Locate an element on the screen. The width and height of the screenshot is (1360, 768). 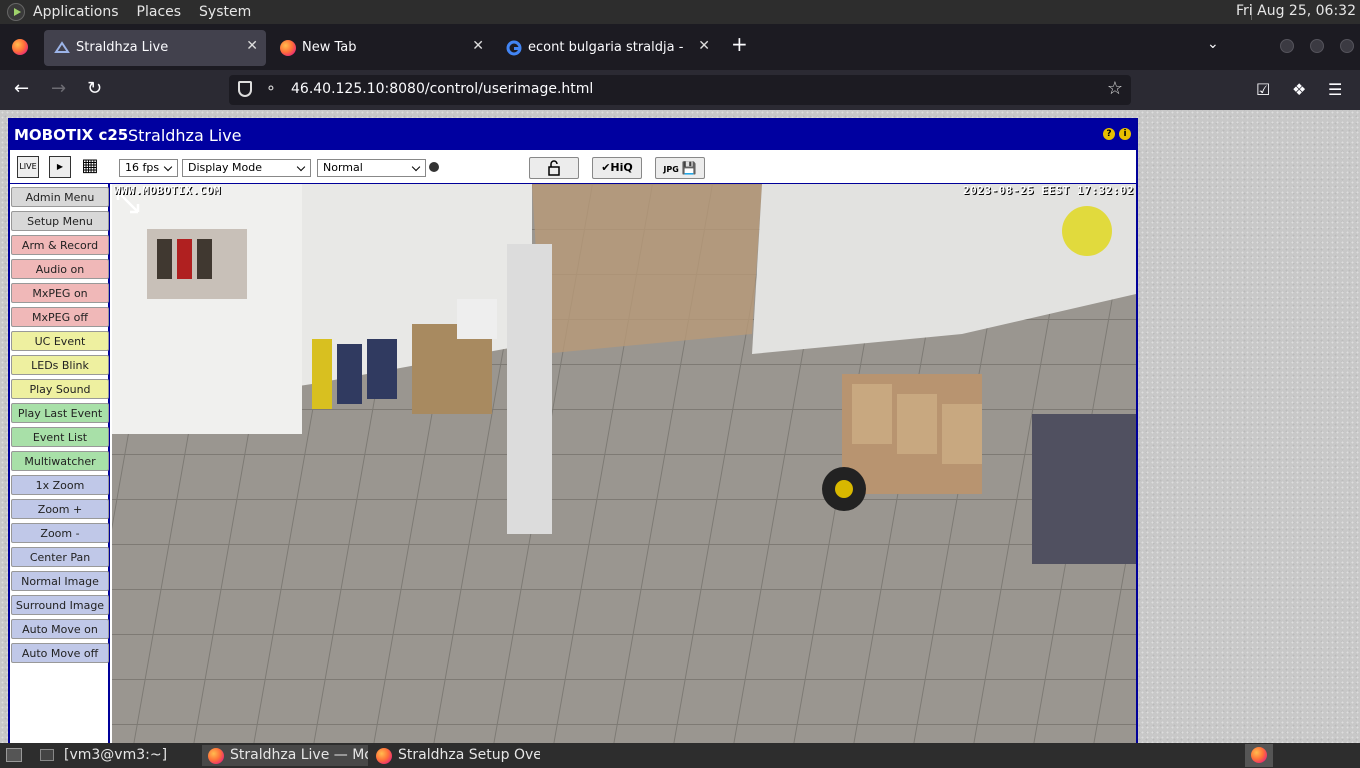
menu-system: System is located at coordinates (225, 12).